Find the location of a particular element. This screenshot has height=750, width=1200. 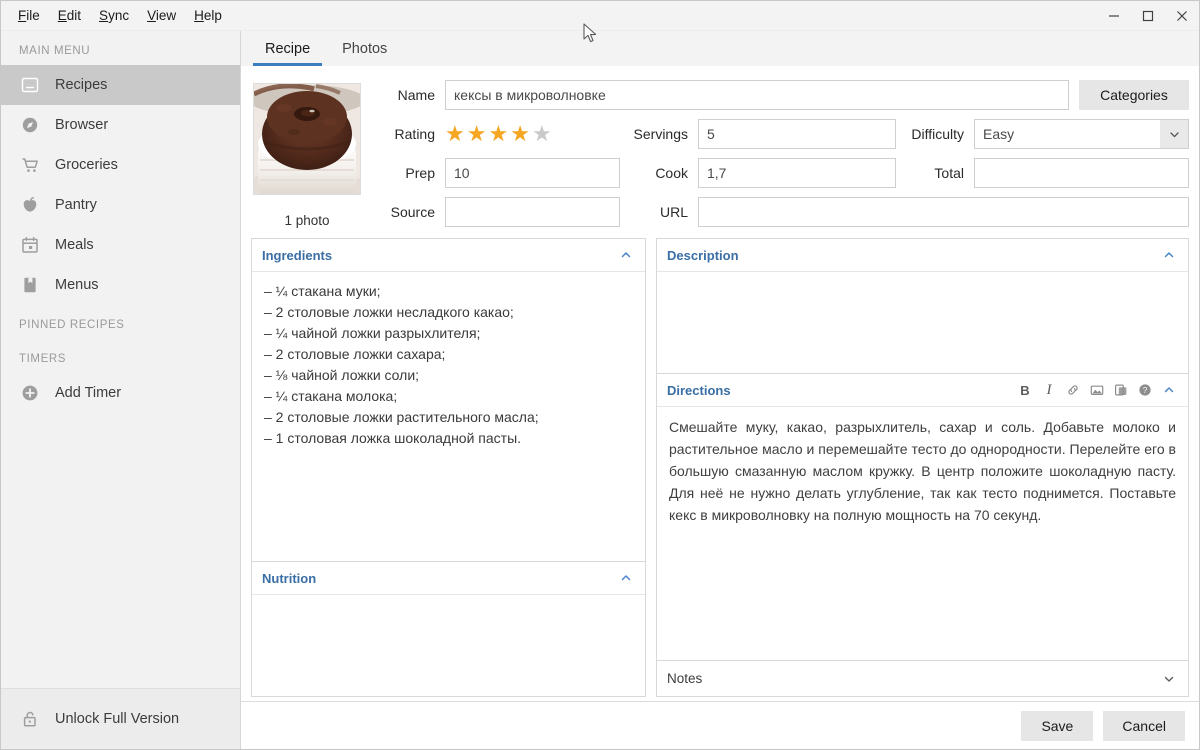

sidebar-item-label: Meals is located at coordinates (74, 245).